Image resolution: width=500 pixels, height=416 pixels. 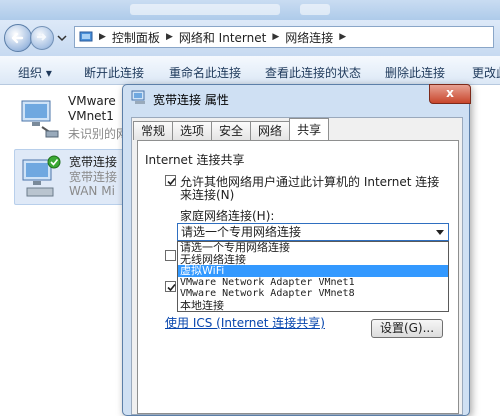 What do you see at coordinates (195, 160) in the screenshot?
I see `ics-group-label: Internet 连接共享` at bounding box center [195, 160].